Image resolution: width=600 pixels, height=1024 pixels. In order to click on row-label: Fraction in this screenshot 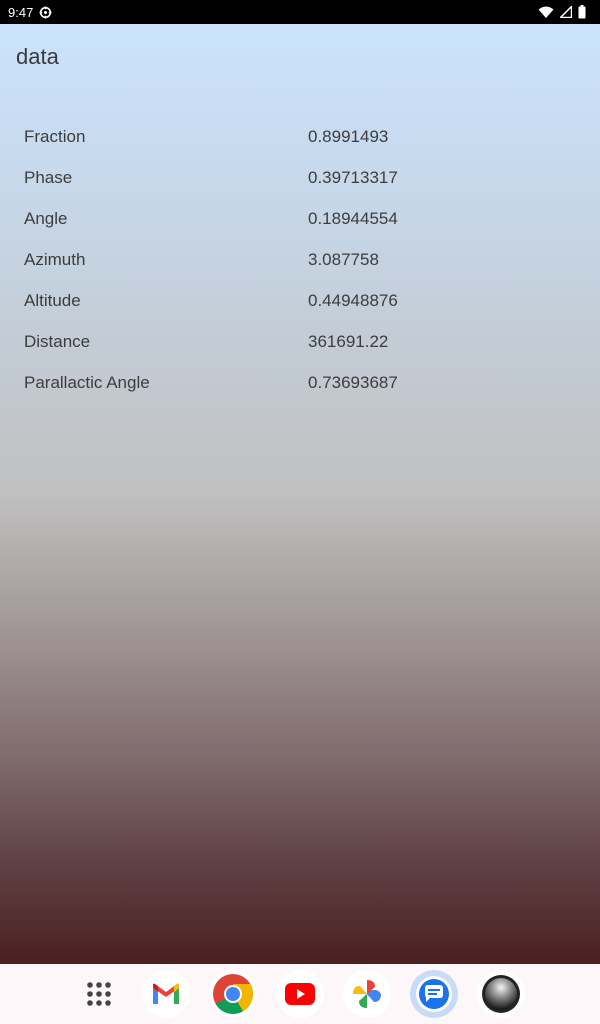, I will do `click(55, 136)`.